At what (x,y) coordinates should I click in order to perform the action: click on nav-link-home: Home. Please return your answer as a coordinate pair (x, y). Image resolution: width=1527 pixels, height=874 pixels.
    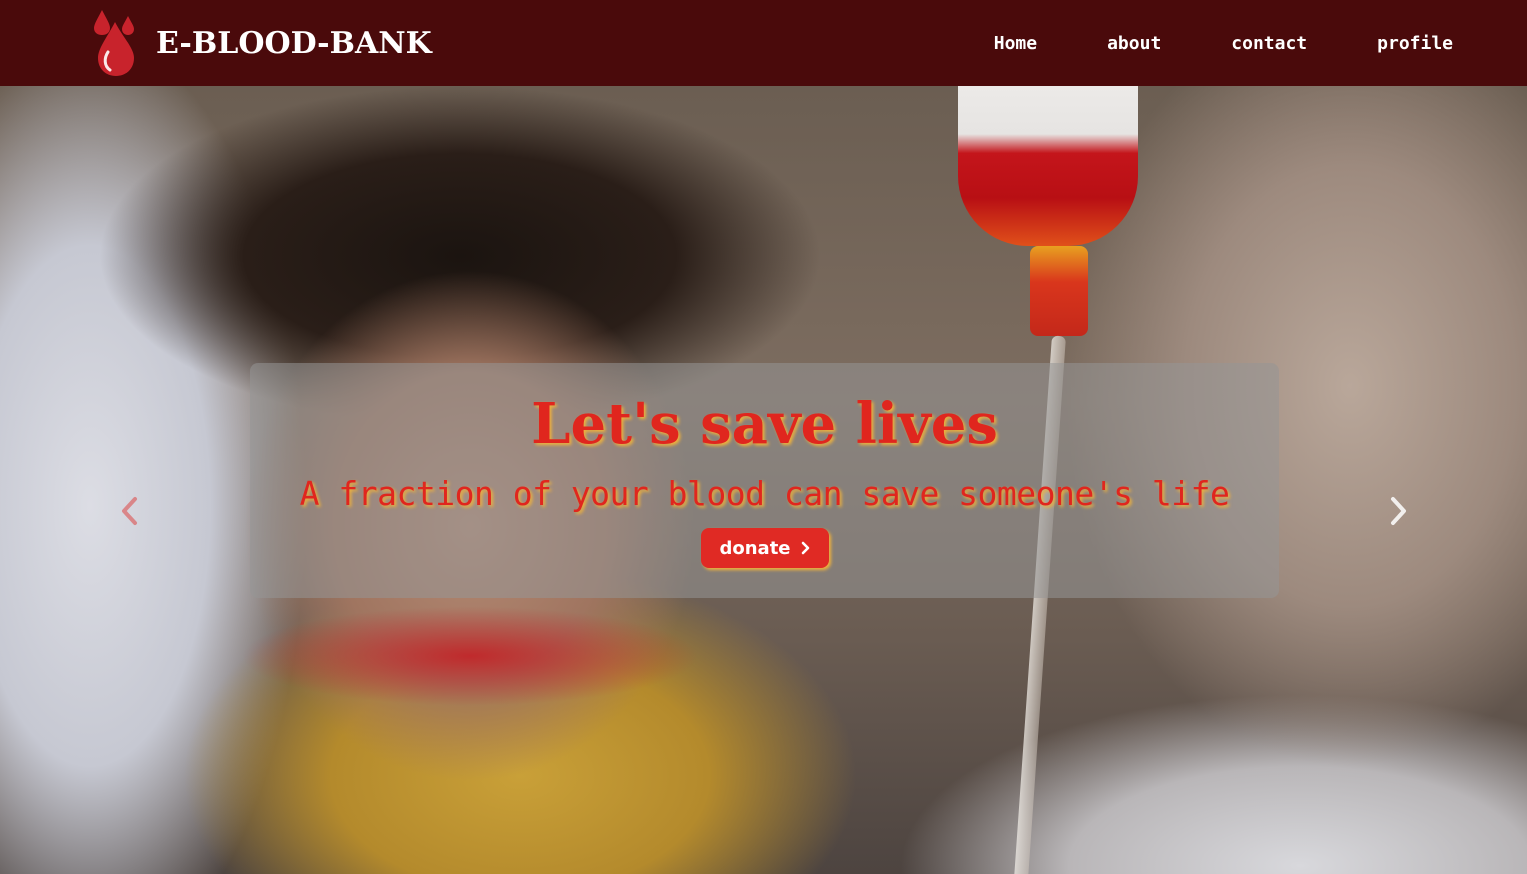
    Looking at the image, I should click on (1015, 43).